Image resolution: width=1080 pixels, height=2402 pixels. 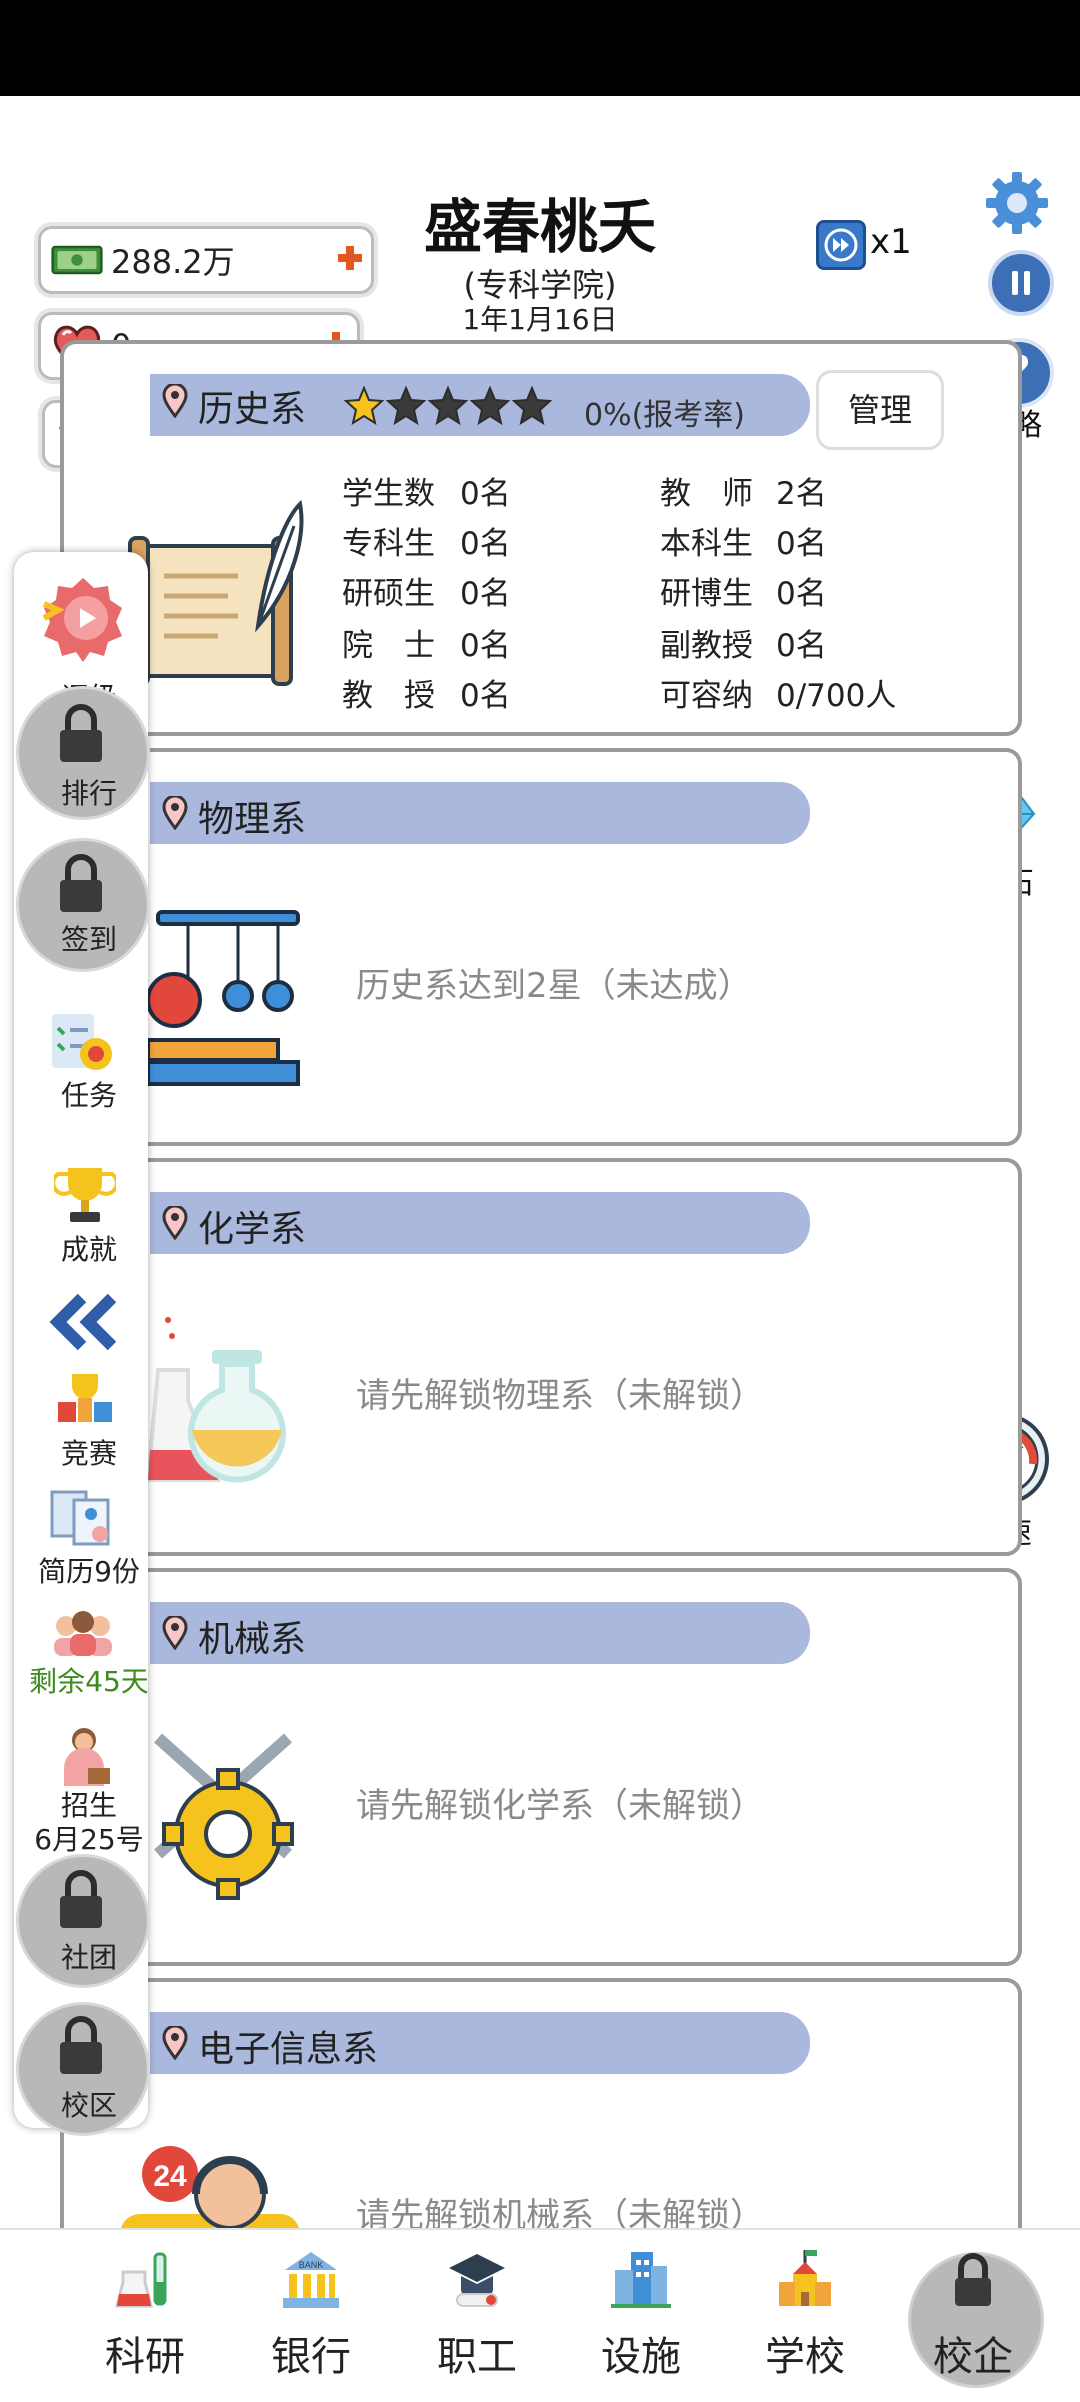 I want to click on stat-value: 0/700人, so click(x=836, y=696).